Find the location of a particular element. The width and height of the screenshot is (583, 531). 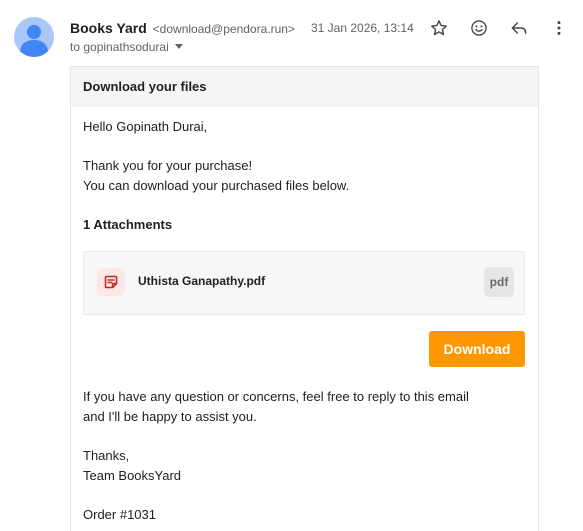

sender-info: Books Yard <download@pendora.run> is located at coordinates (182, 28).